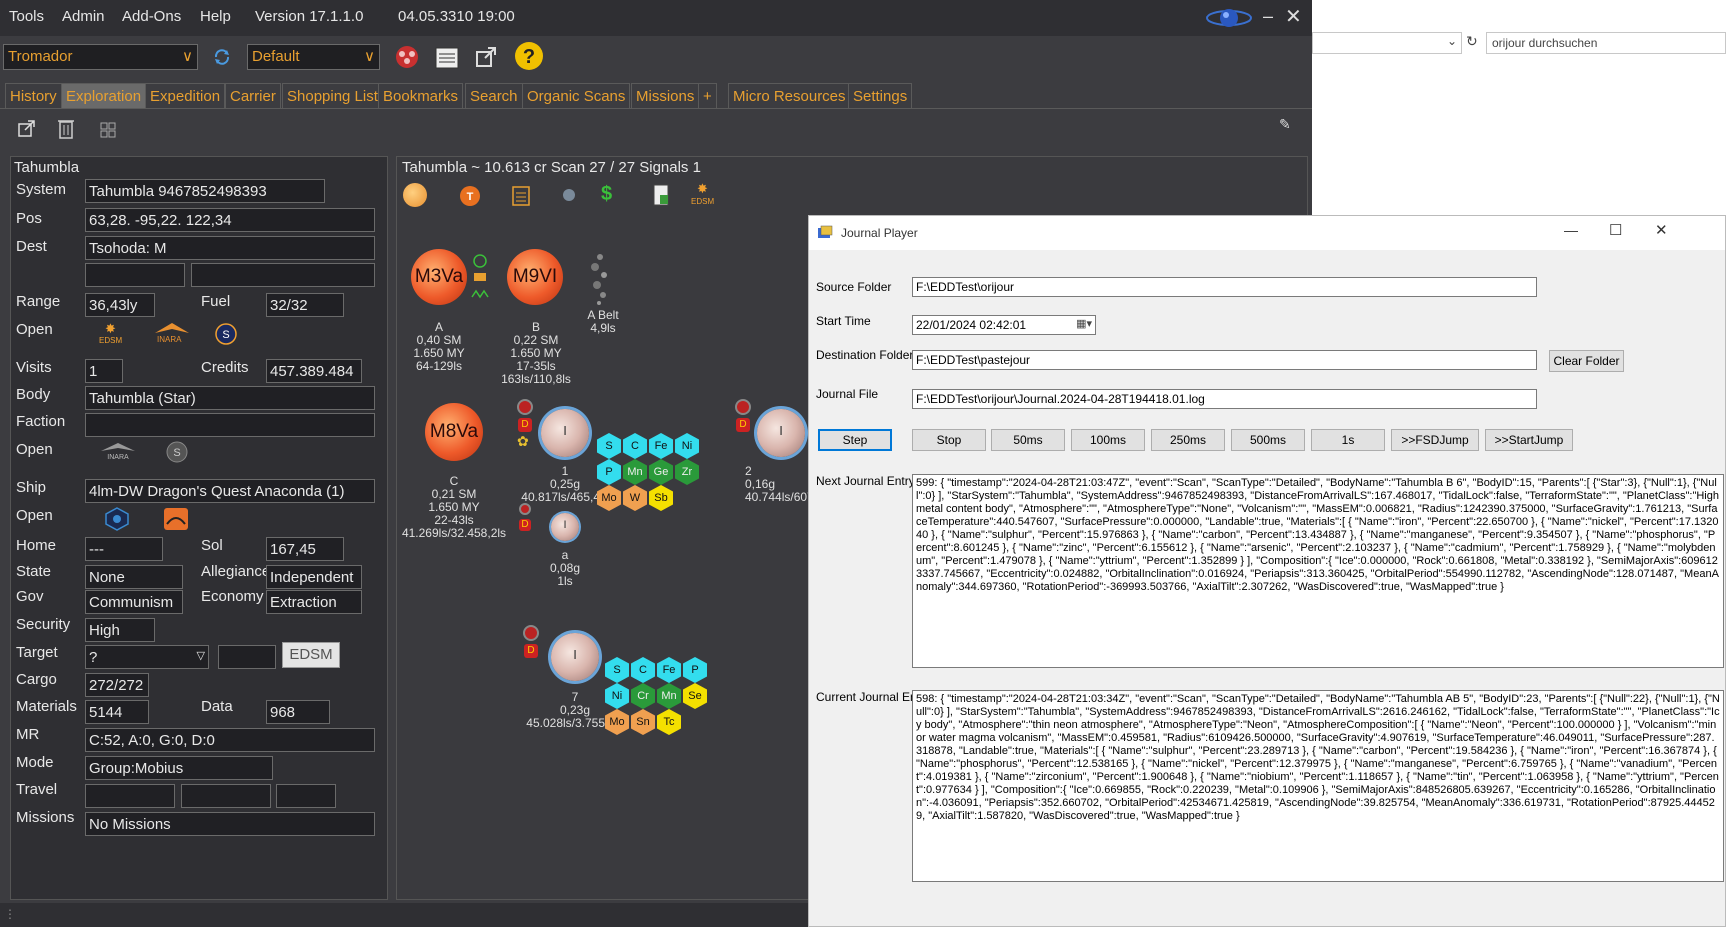 This screenshot has width=1726, height=927. Describe the element at coordinates (230, 425) in the screenshot. I see `faction-field` at that location.